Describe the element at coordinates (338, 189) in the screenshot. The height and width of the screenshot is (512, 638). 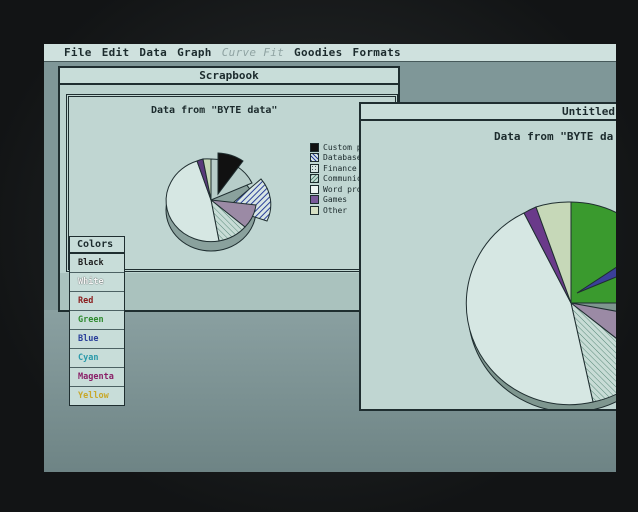
I see `legend-item: Word proc` at that location.